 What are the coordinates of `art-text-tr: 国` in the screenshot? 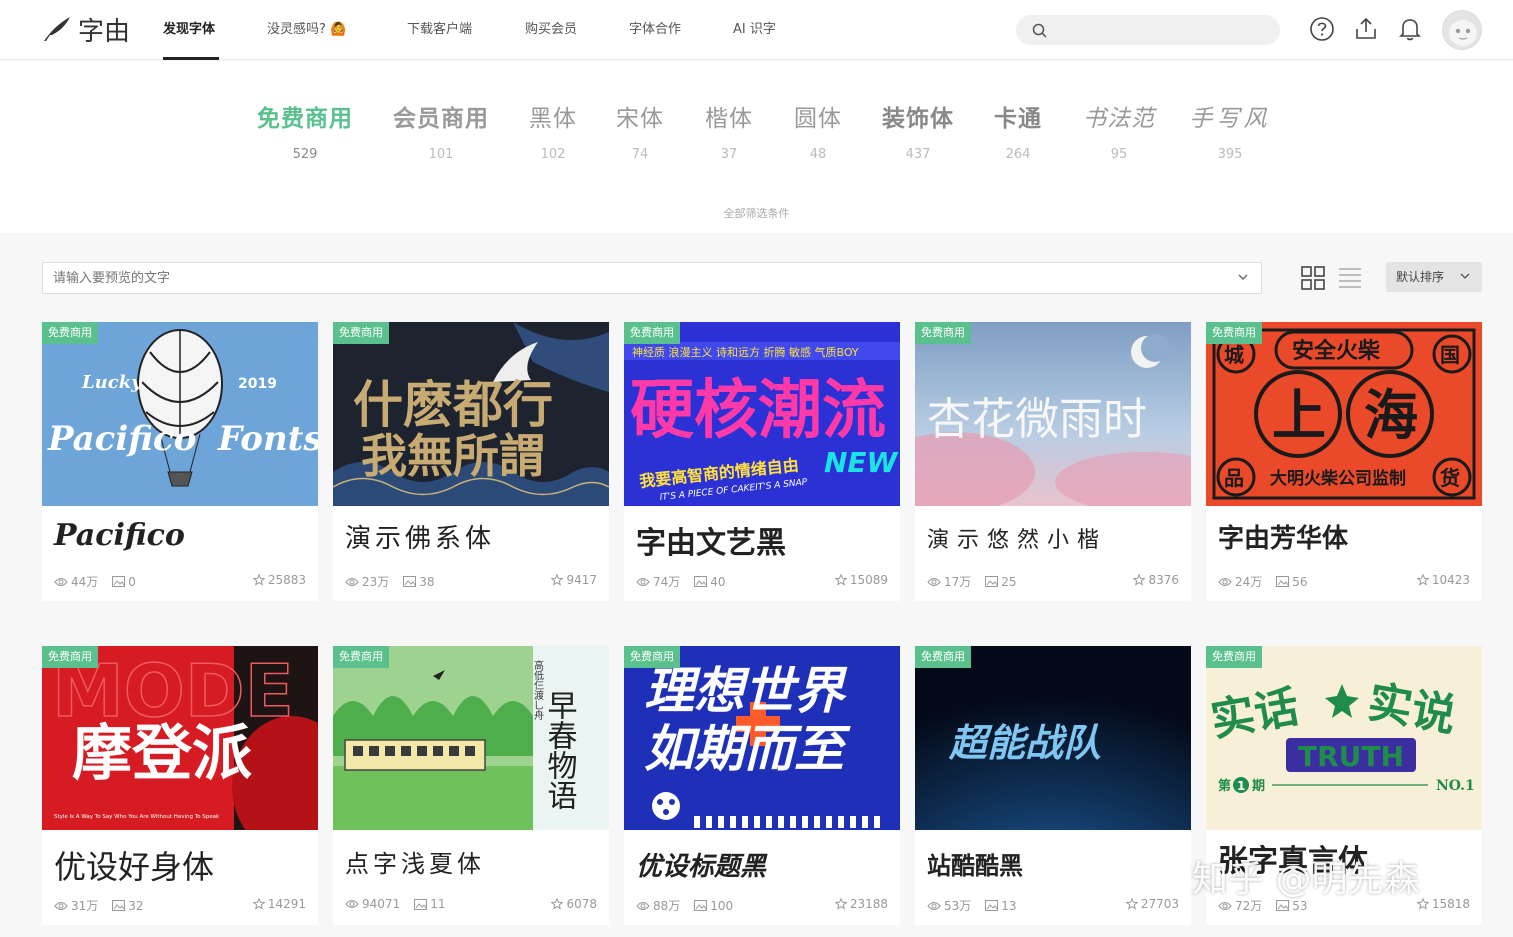 It's located at (1450, 355).